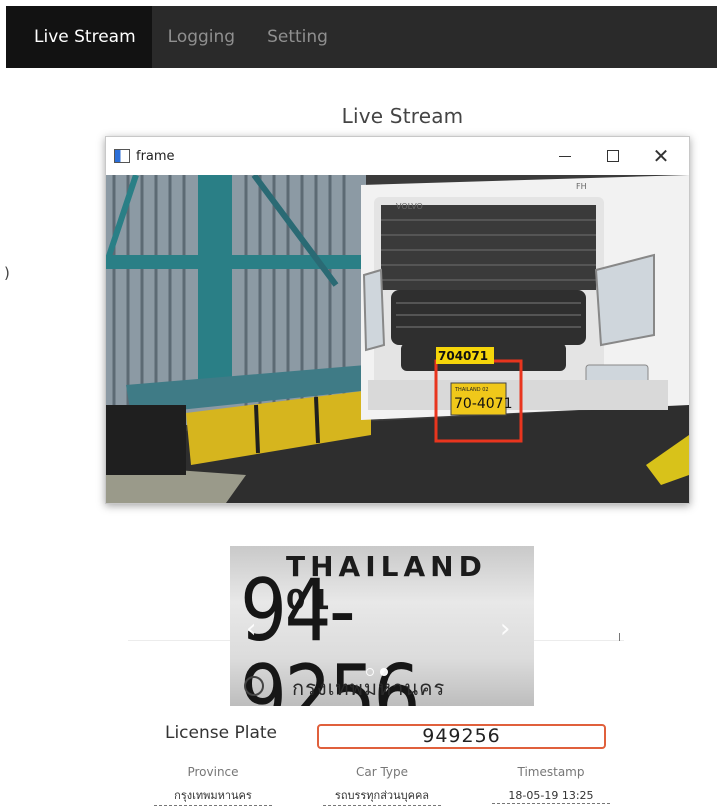 This screenshot has width=717, height=806. Describe the element at coordinates (297, 37) in the screenshot. I see `tab-setting: Setting` at that location.